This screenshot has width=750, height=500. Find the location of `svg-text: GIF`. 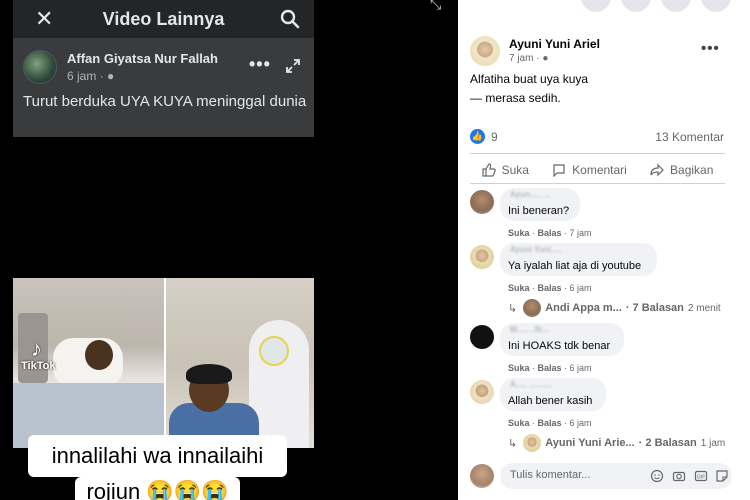

svg-text: GIF is located at coordinates (701, 478).